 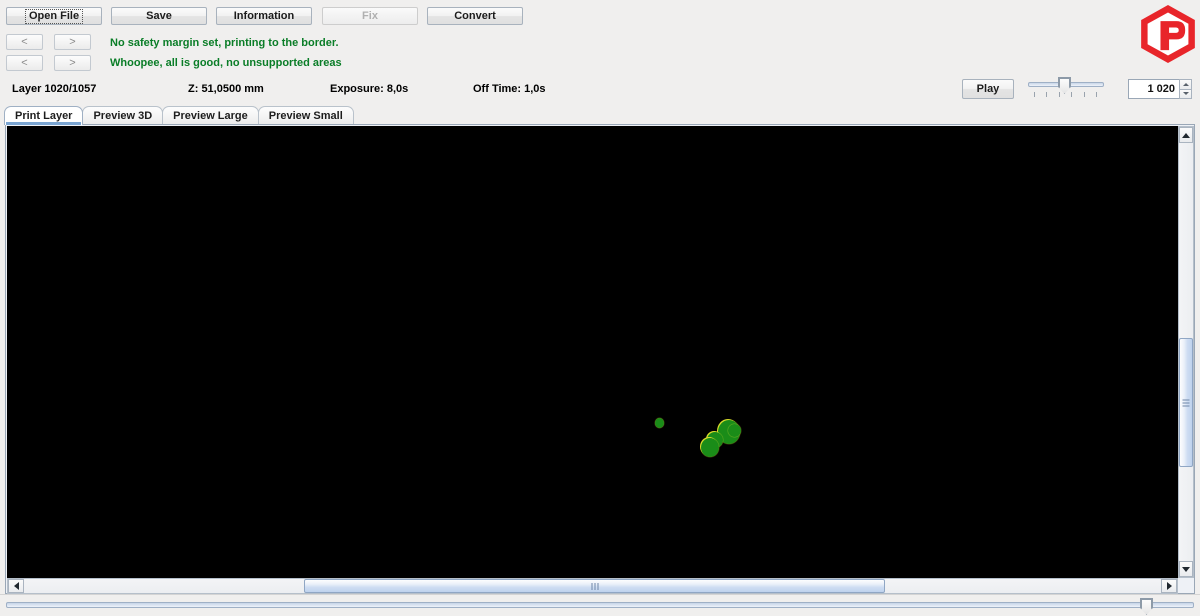 I want to click on vertical-scrollbar, so click(x=1186, y=352).